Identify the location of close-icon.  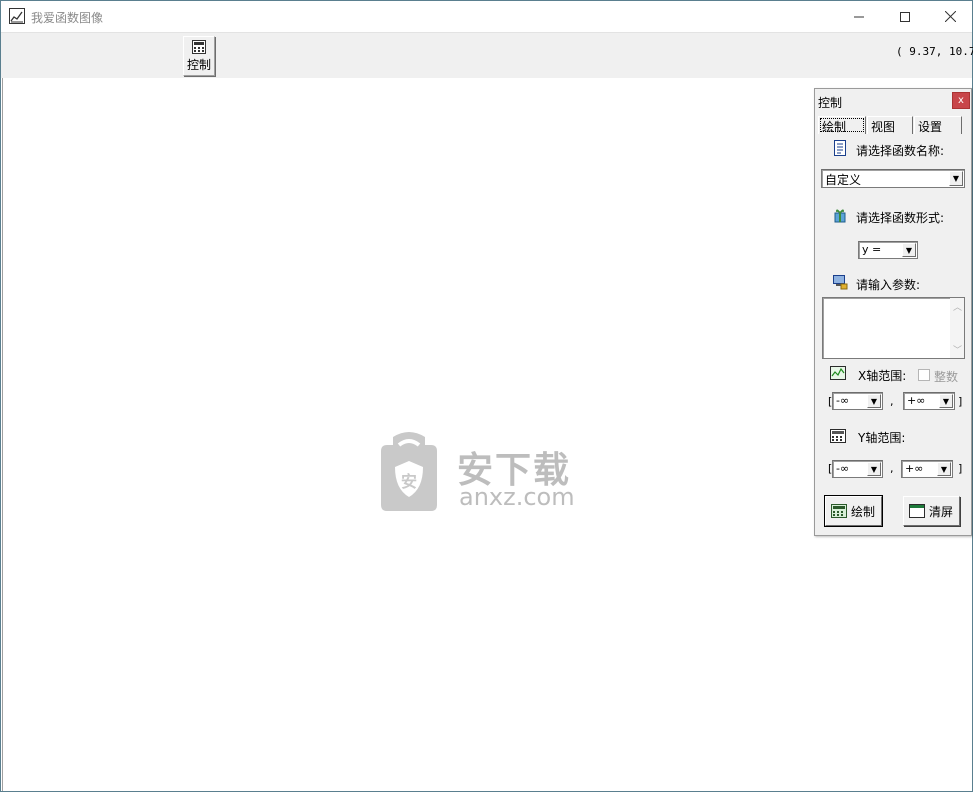
(950, 16).